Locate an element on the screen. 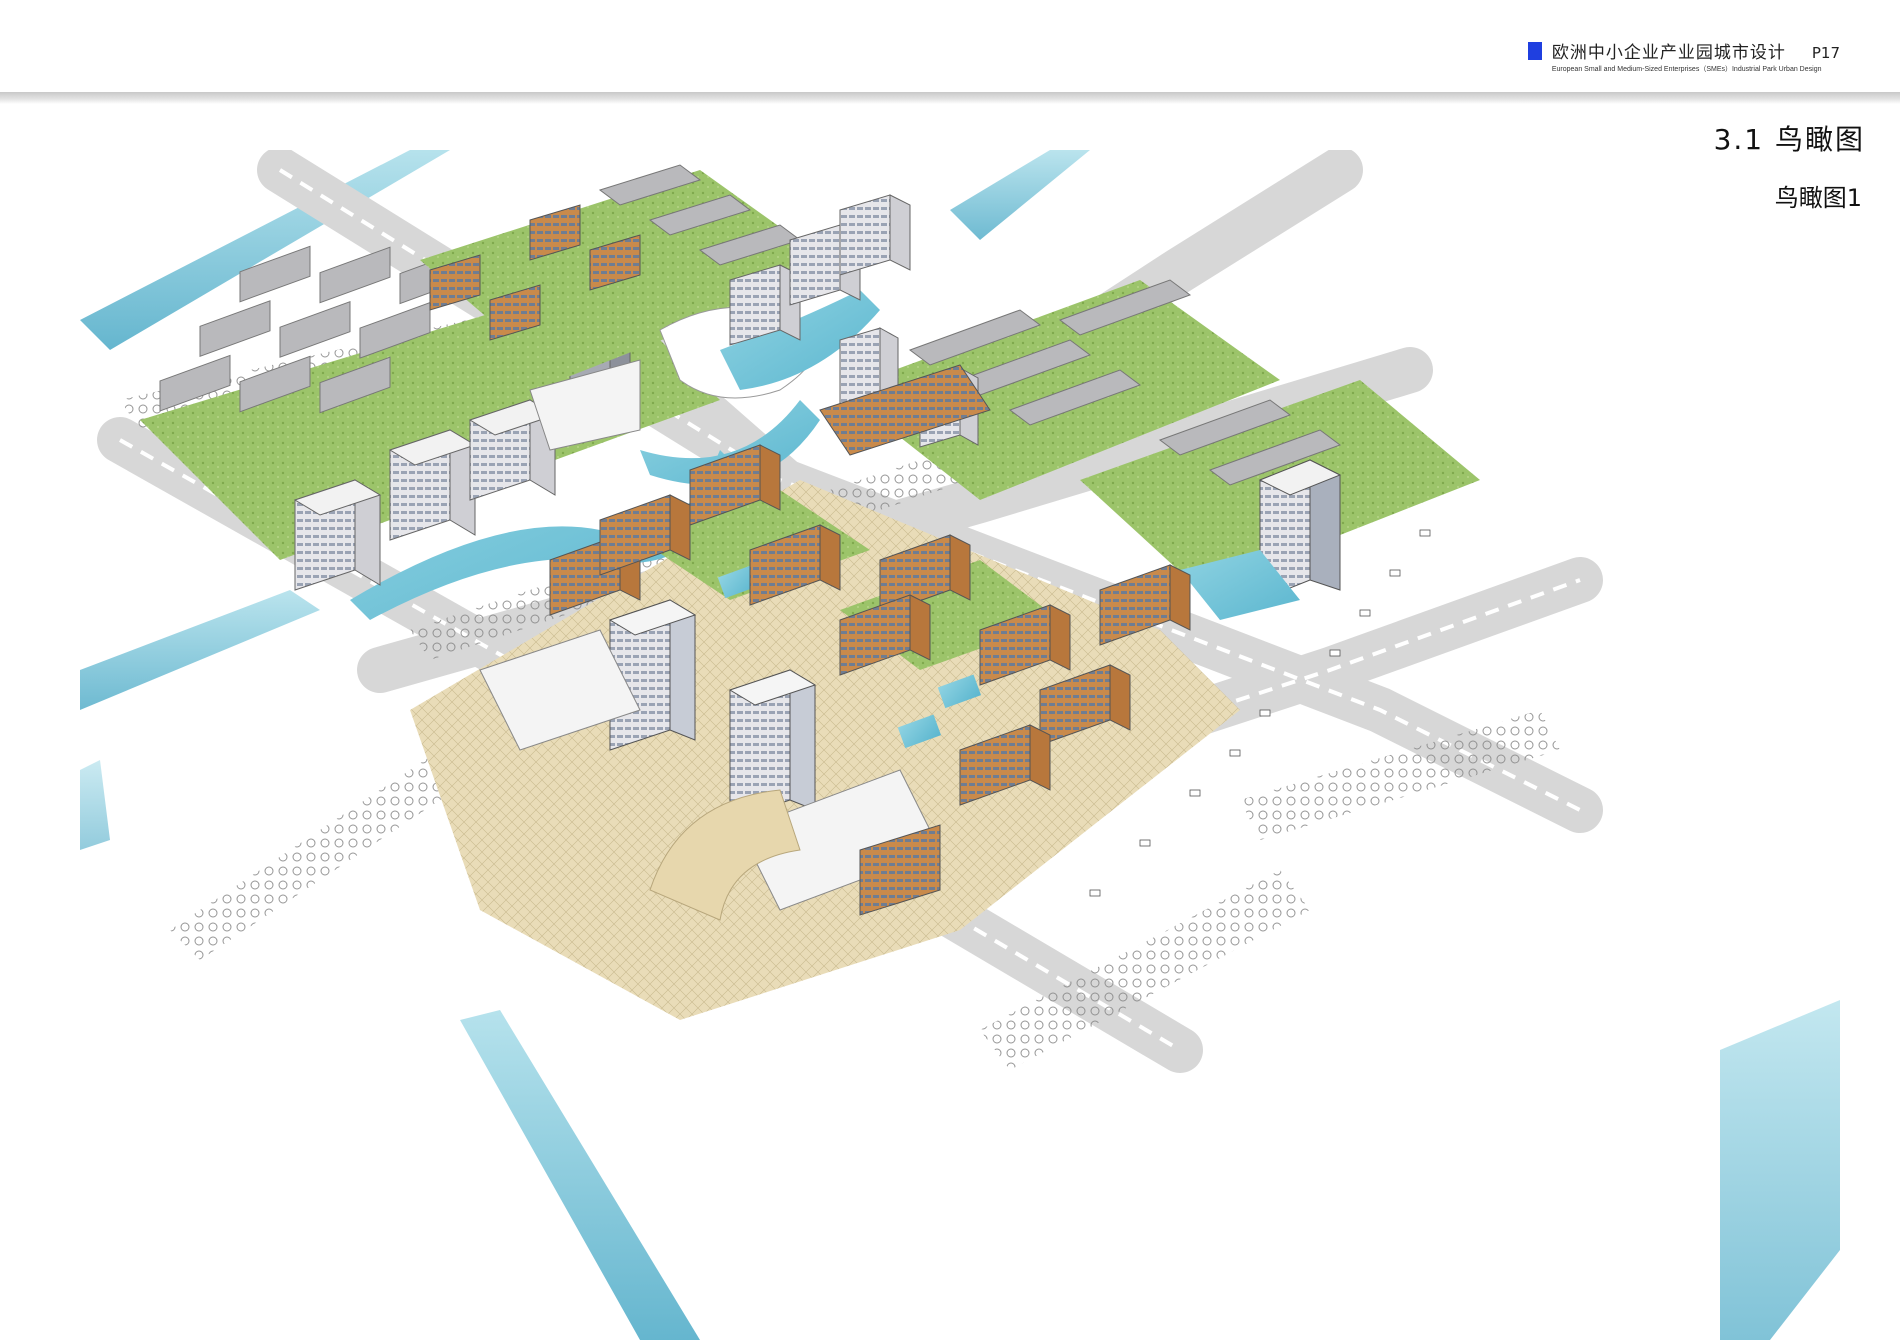  header-divider is located at coordinates (950, 98).